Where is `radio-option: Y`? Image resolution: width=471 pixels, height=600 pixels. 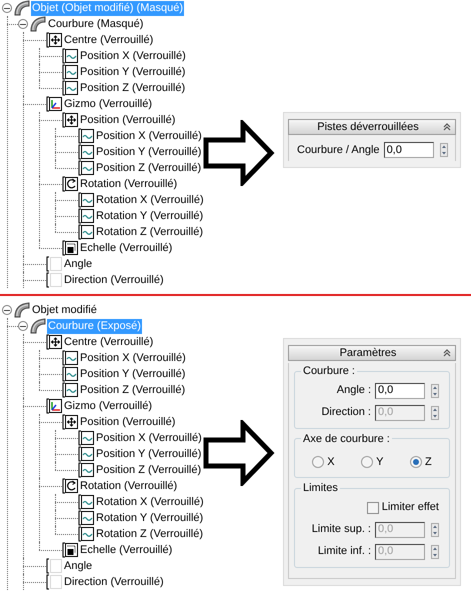 radio-option: Y is located at coordinates (372, 462).